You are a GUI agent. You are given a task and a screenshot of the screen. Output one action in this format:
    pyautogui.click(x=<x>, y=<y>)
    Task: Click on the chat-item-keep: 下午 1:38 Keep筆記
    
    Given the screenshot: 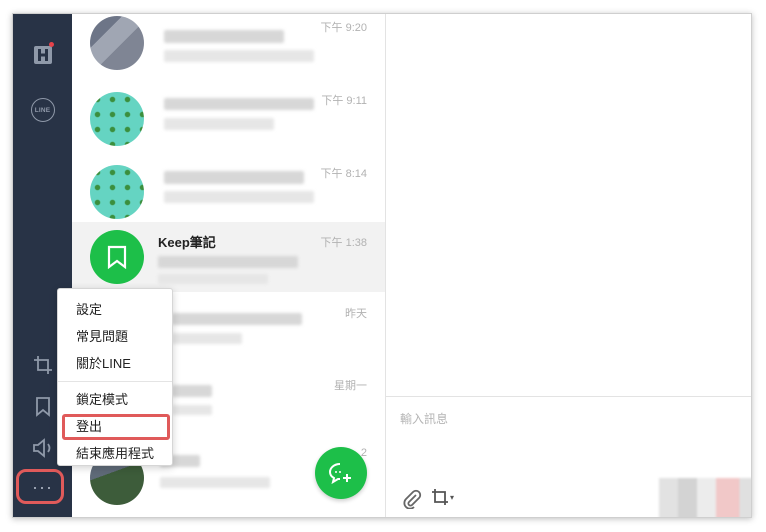 What is the action you would take?
    pyautogui.click(x=228, y=257)
    